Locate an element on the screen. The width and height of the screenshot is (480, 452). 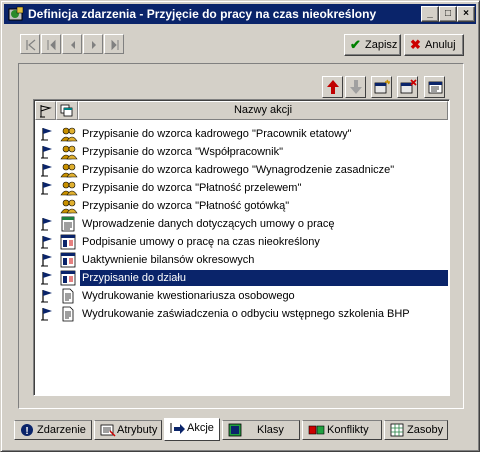
conflicts-icon is located at coordinates (316, 430).